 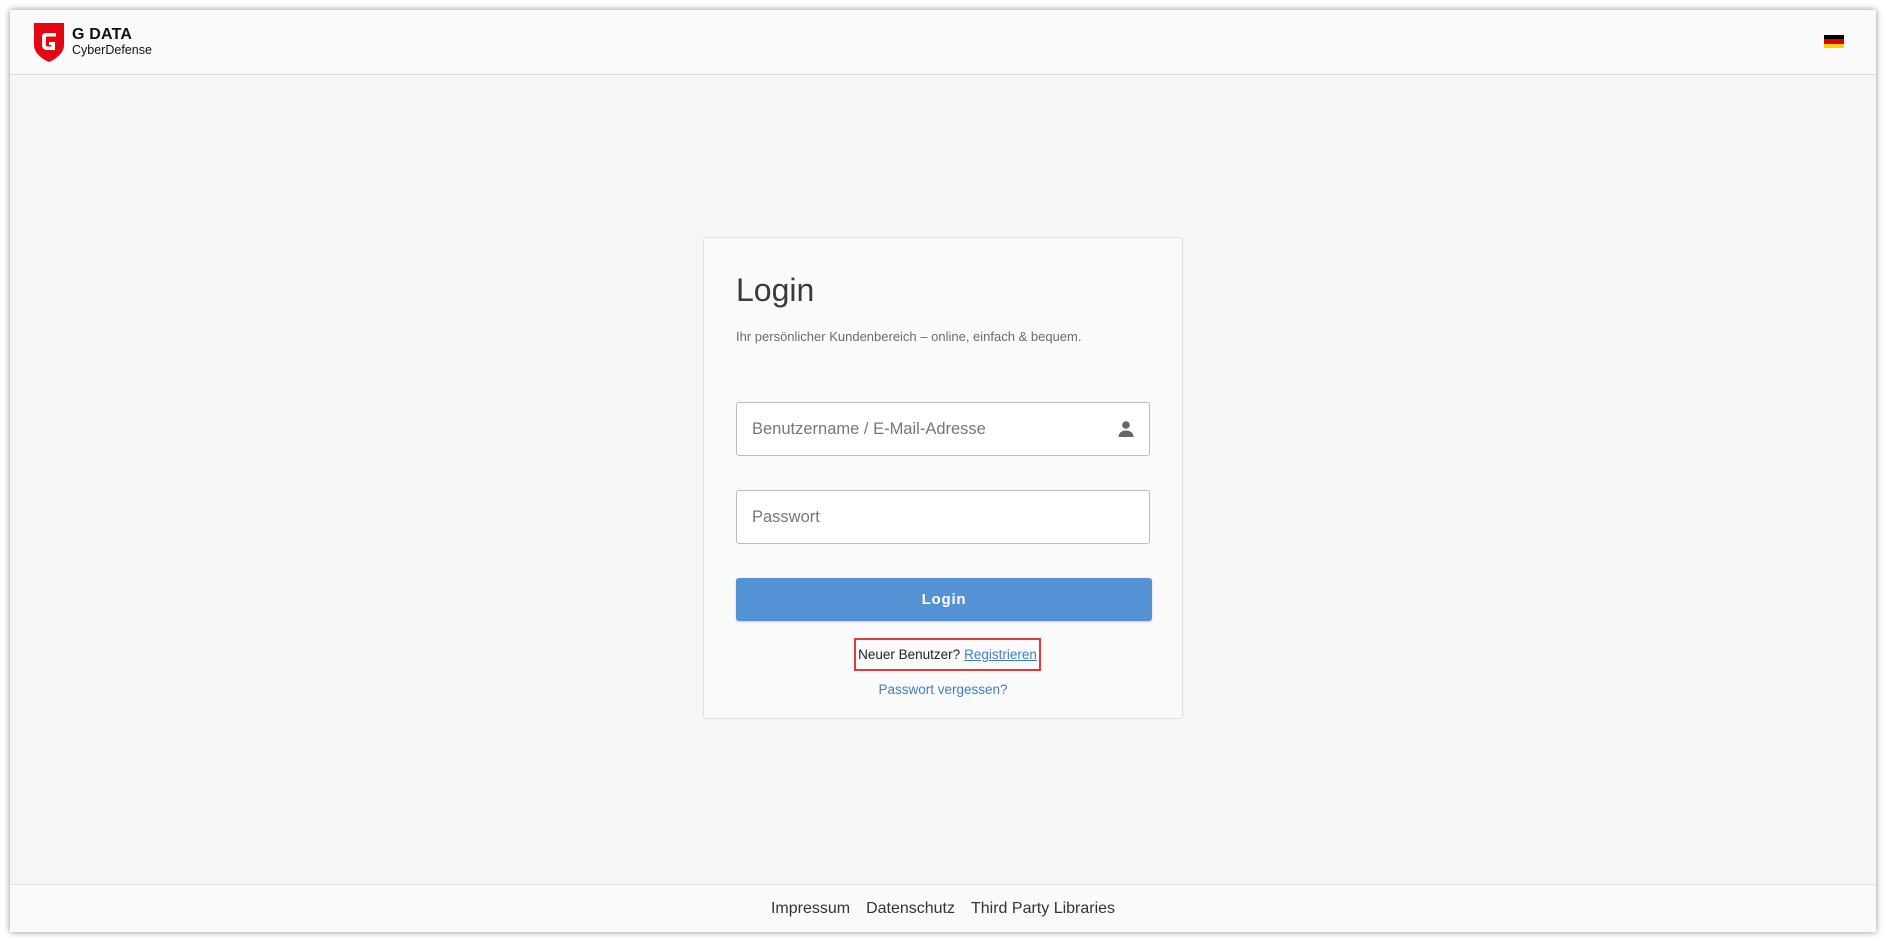 What do you see at coordinates (1126, 429) in the screenshot?
I see `user-icon` at bounding box center [1126, 429].